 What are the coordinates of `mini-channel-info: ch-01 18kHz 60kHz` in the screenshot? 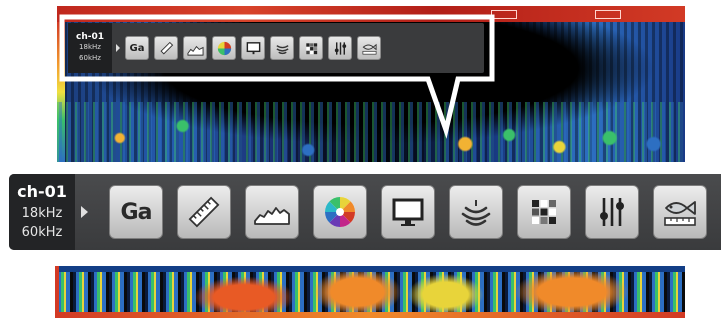 It's located at (90, 48).